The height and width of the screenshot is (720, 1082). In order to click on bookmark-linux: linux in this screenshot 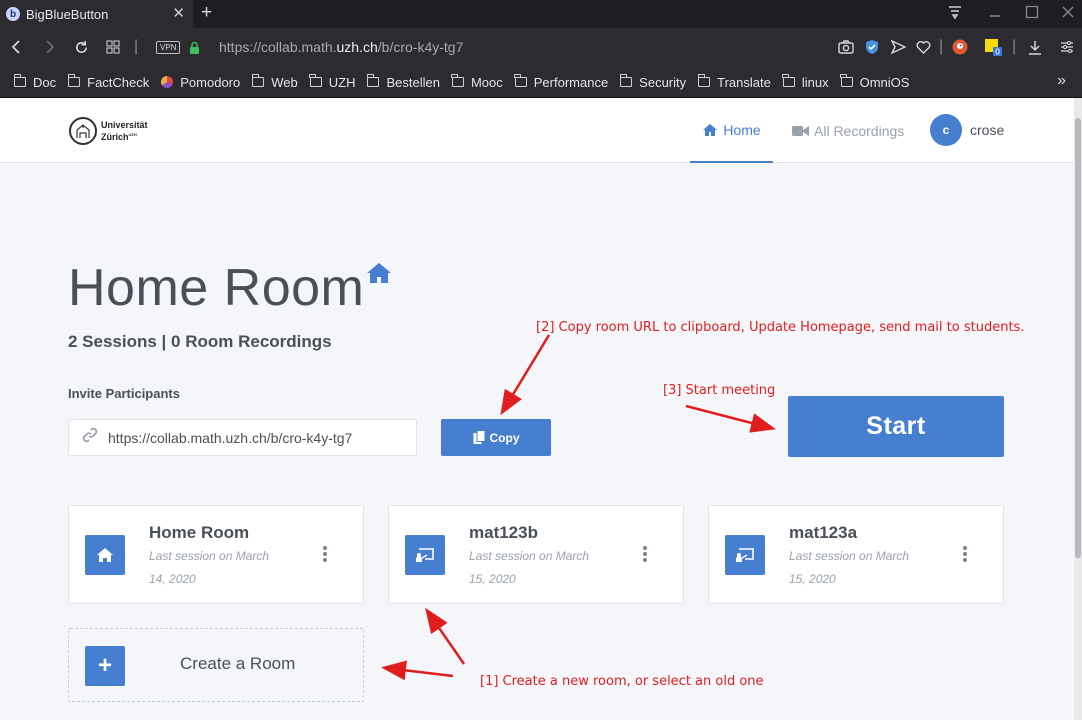, I will do `click(805, 82)`.